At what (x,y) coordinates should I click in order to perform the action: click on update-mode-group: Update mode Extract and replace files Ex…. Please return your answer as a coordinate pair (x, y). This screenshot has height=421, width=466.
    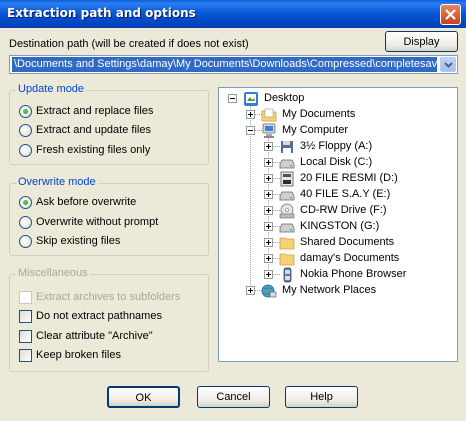
    Looking at the image, I should click on (109, 124).